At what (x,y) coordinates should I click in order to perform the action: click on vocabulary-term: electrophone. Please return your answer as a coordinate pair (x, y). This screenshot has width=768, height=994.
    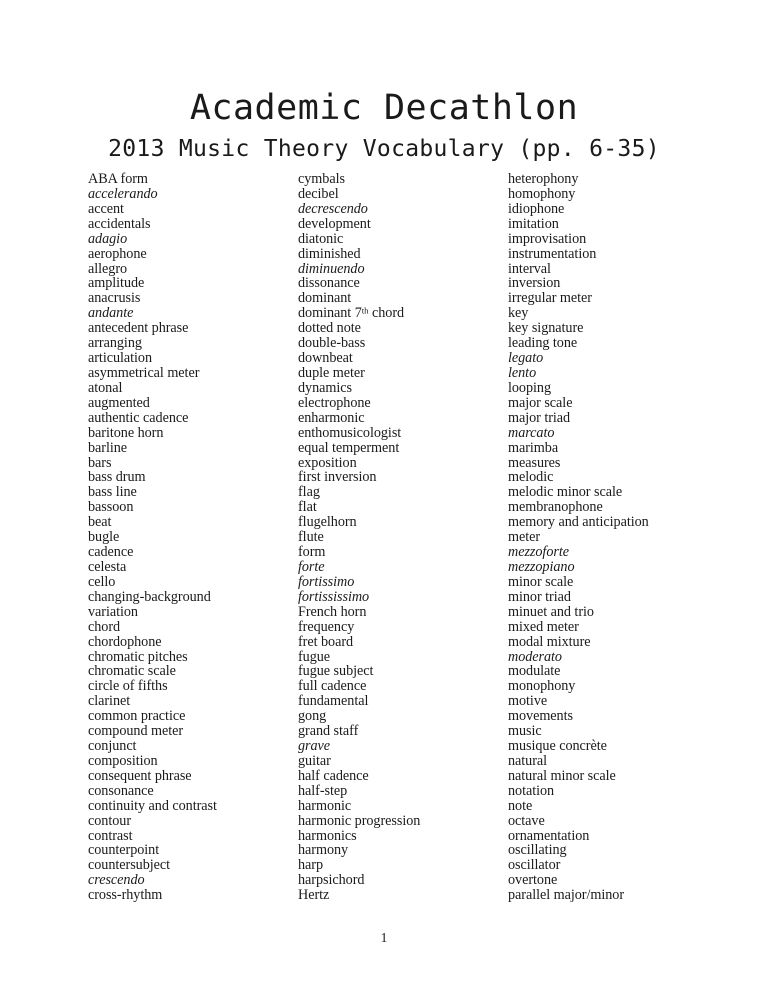
    Looking at the image, I should click on (334, 402).